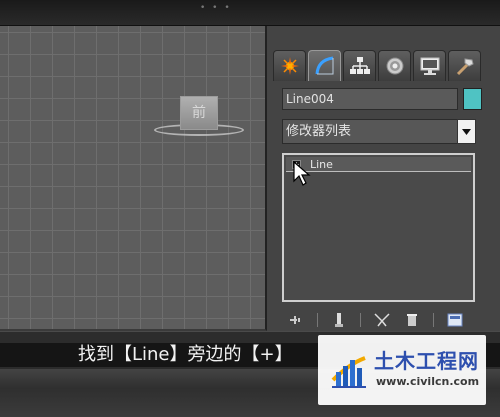 This screenshot has height=417, width=500. I want to click on watermark-title: 土木工程网, so click(426, 361).